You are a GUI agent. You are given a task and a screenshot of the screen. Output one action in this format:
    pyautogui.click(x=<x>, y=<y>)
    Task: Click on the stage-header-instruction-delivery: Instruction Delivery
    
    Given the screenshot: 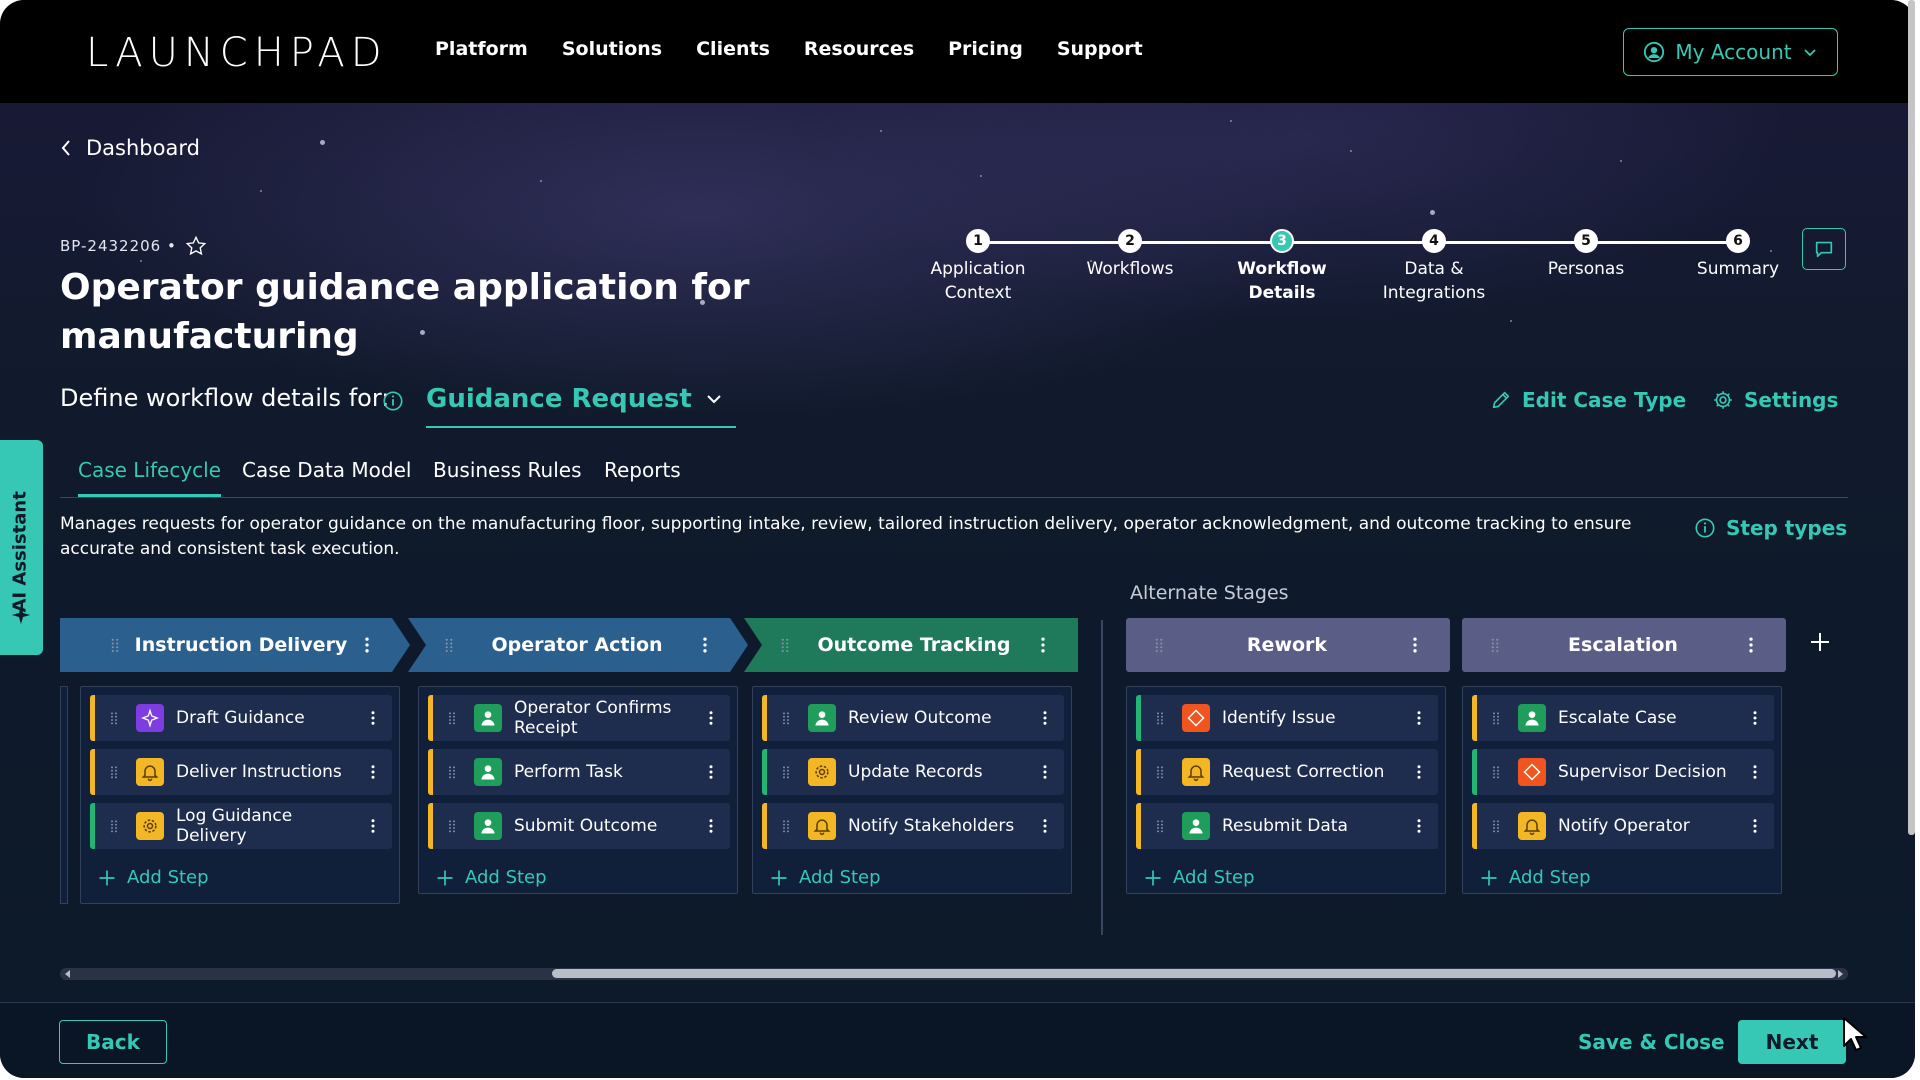 What is the action you would take?
    pyautogui.click(x=235, y=645)
    